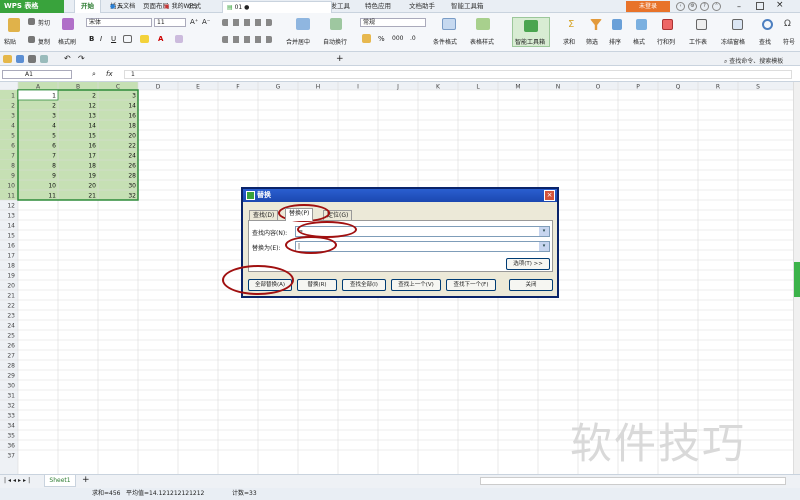  What do you see at coordinates (11, 426) in the screenshot?
I see `row-header-34: 34` at bounding box center [11, 426].